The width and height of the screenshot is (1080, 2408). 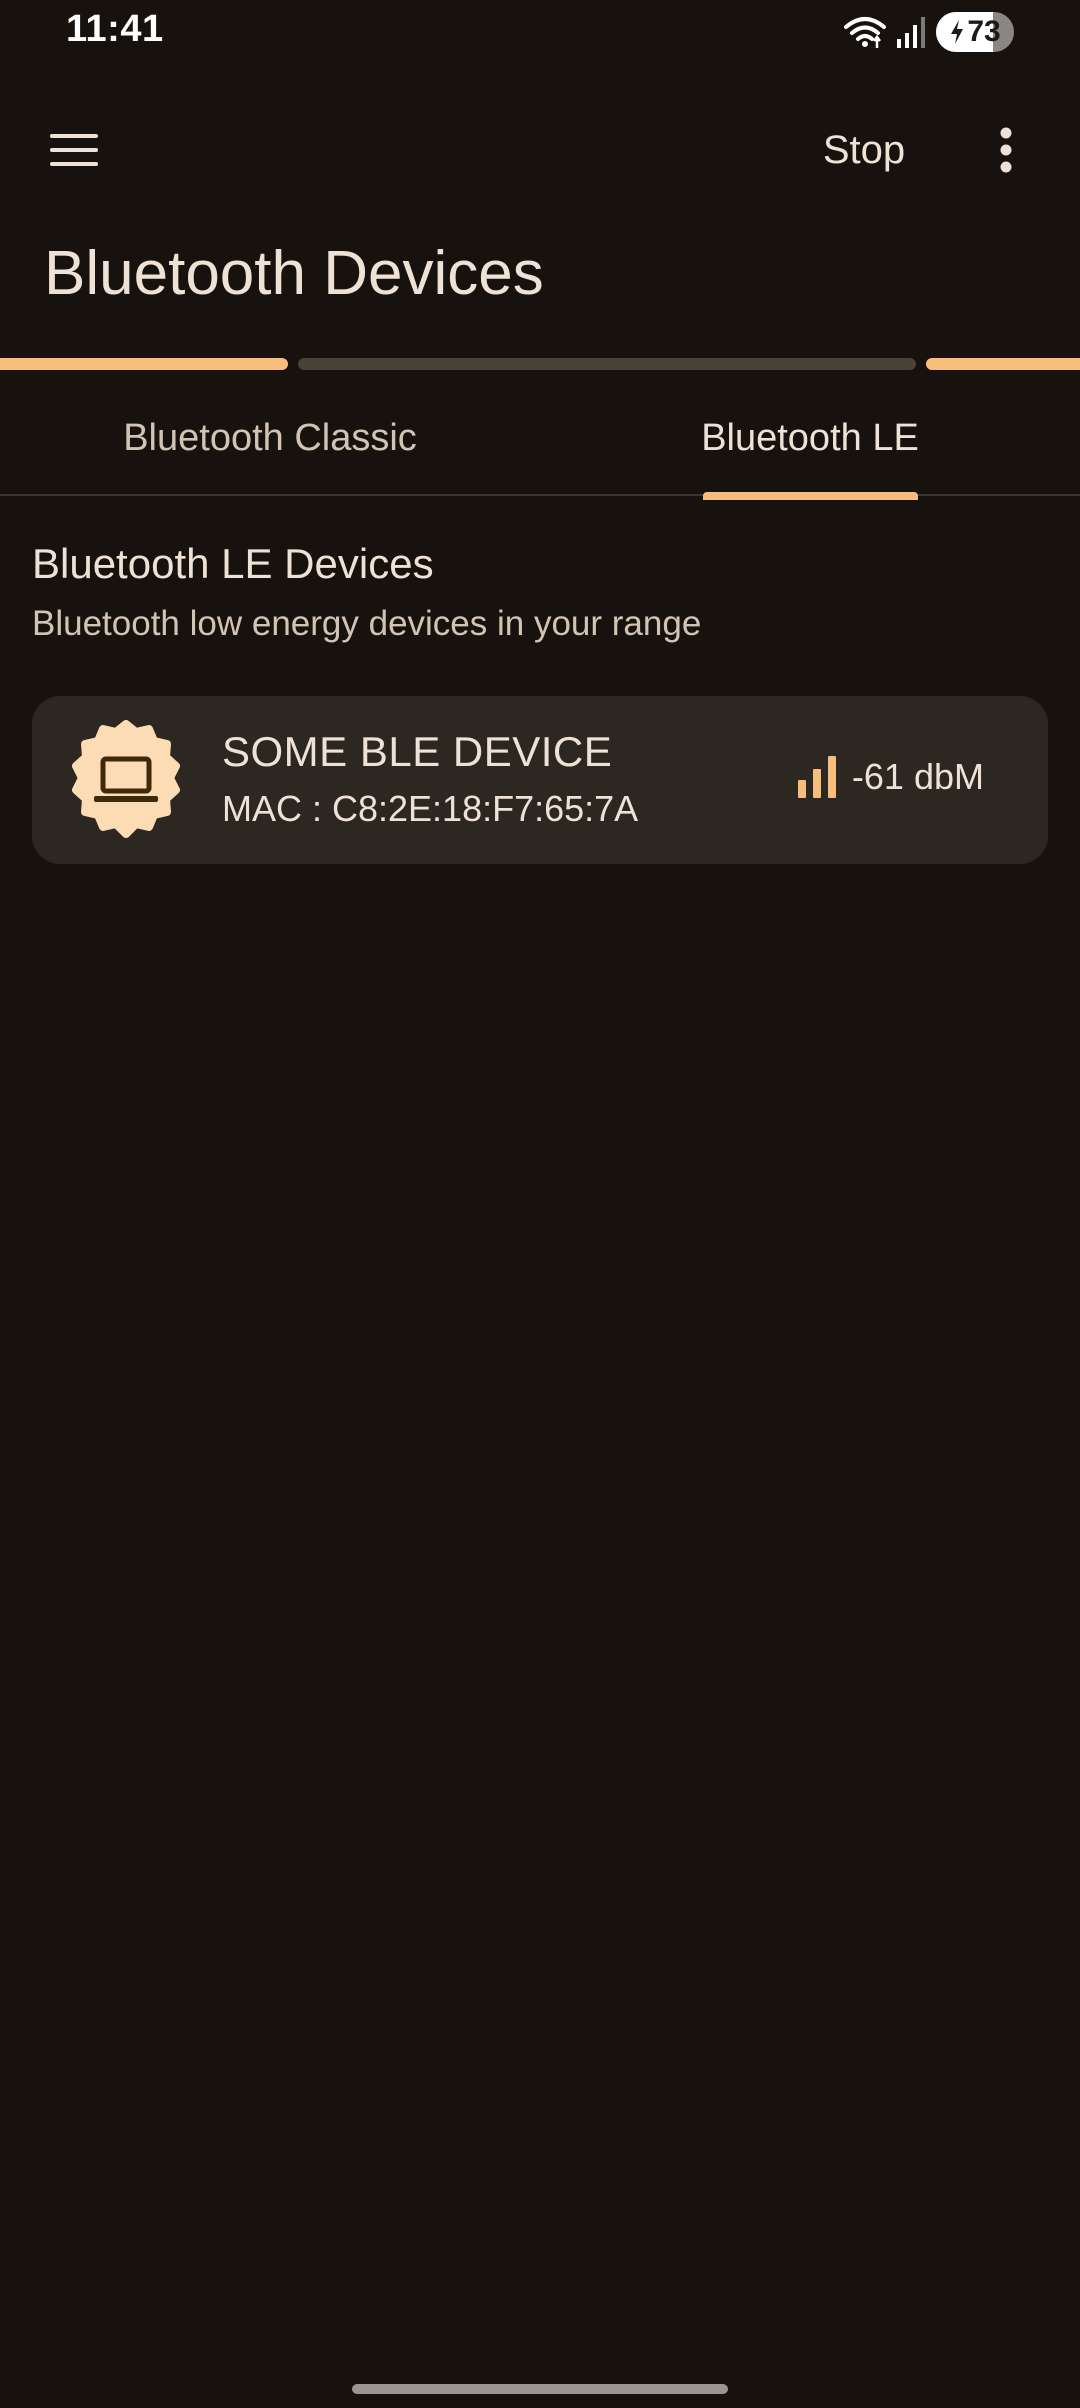 What do you see at coordinates (126, 779) in the screenshot?
I see `device-avatar` at bounding box center [126, 779].